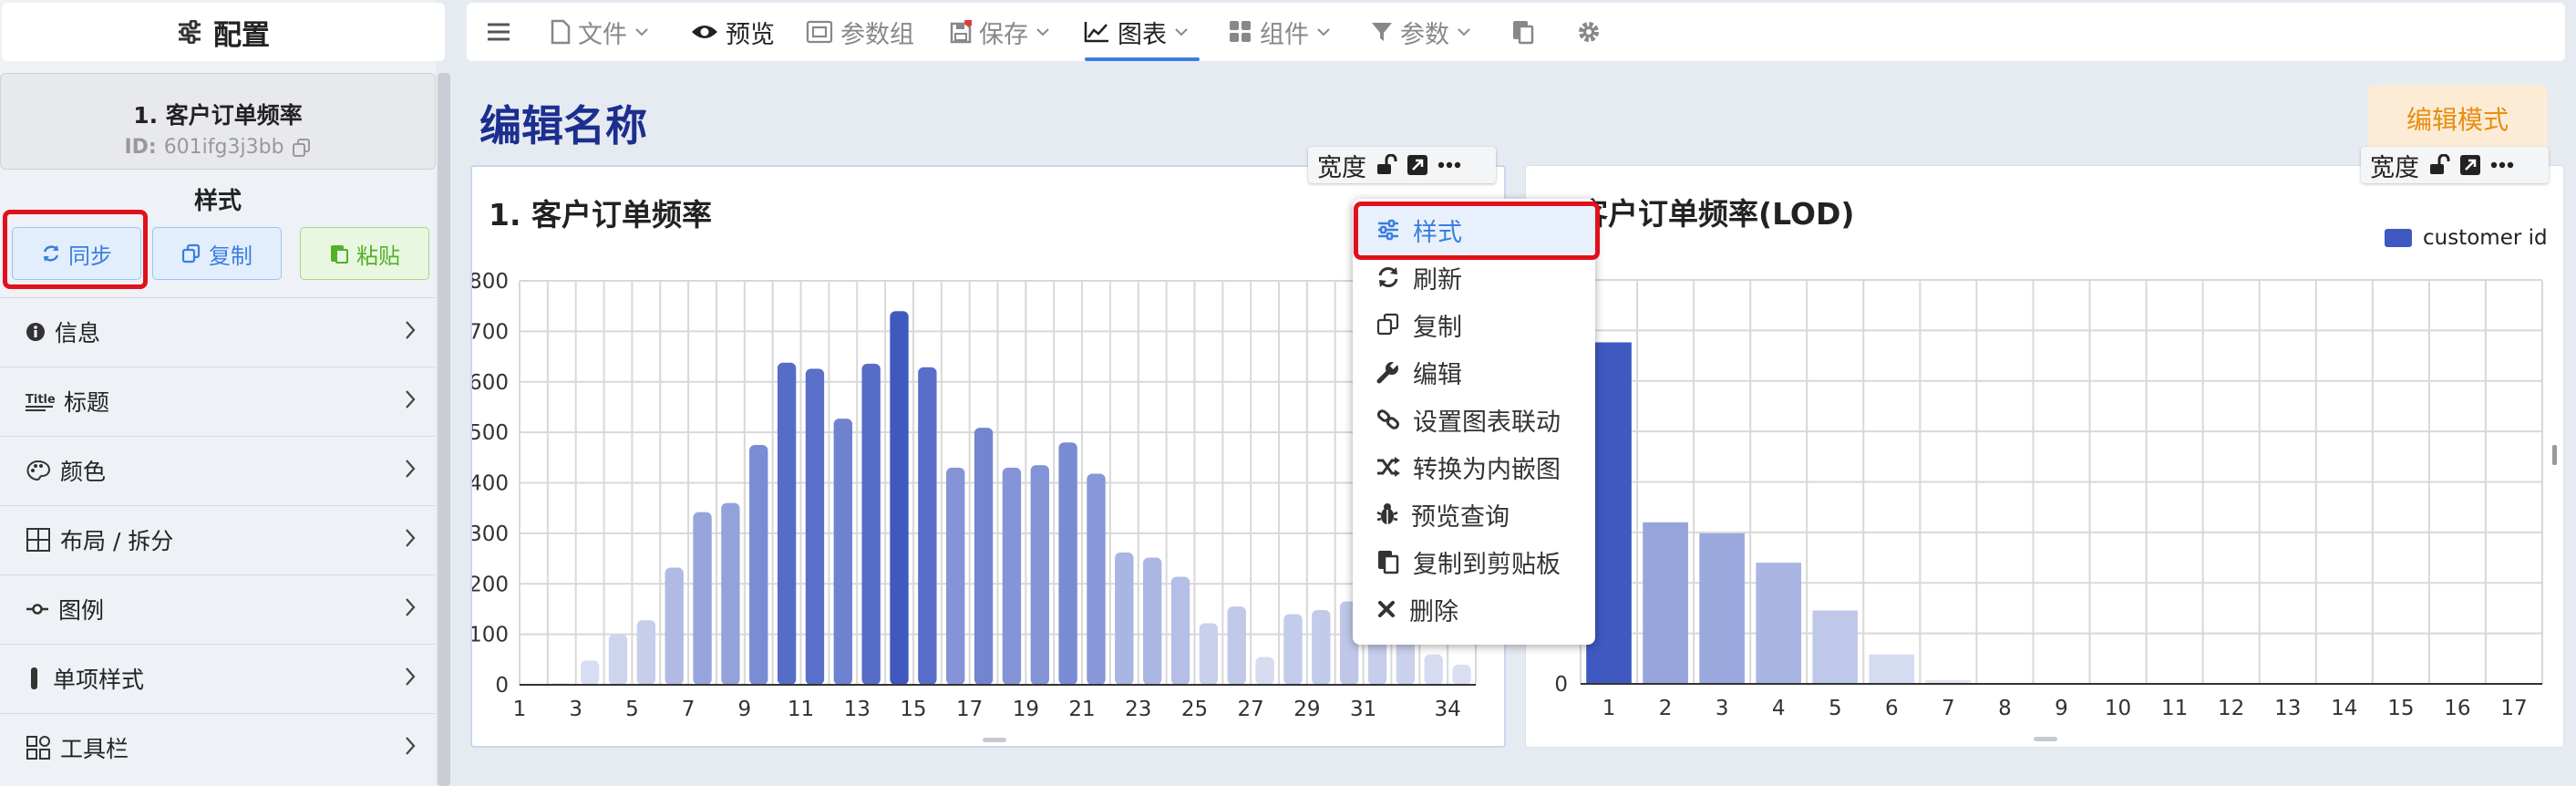 The height and width of the screenshot is (786, 2576). Describe the element at coordinates (81, 611) in the screenshot. I see `sidebar-item-label: 图例` at that location.